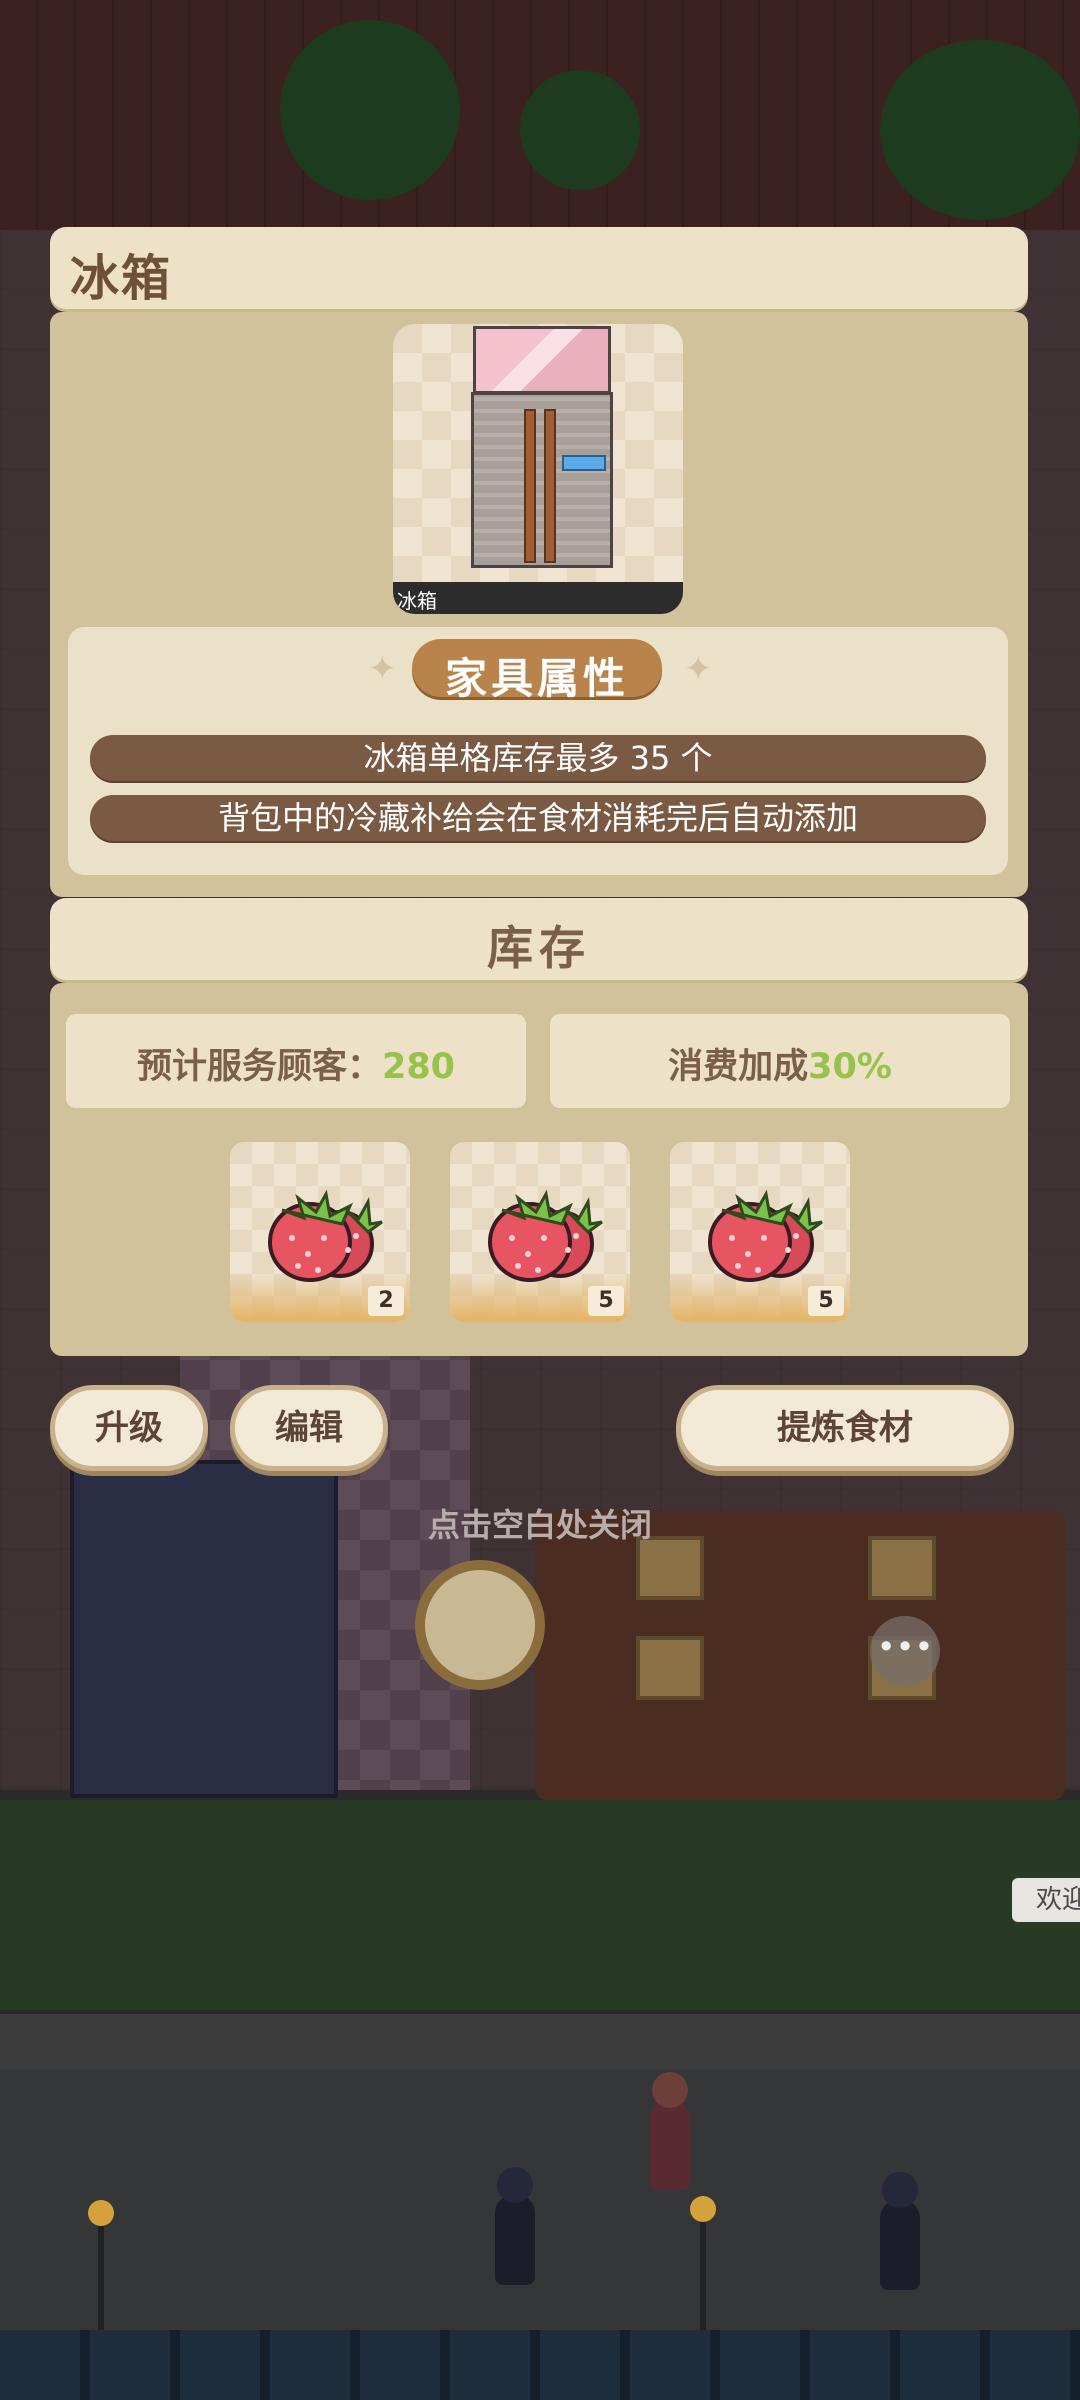 This screenshot has height=2400, width=1080. Describe the element at coordinates (1046, 1900) in the screenshot. I see `welcome-sign: 欢迎` at that location.